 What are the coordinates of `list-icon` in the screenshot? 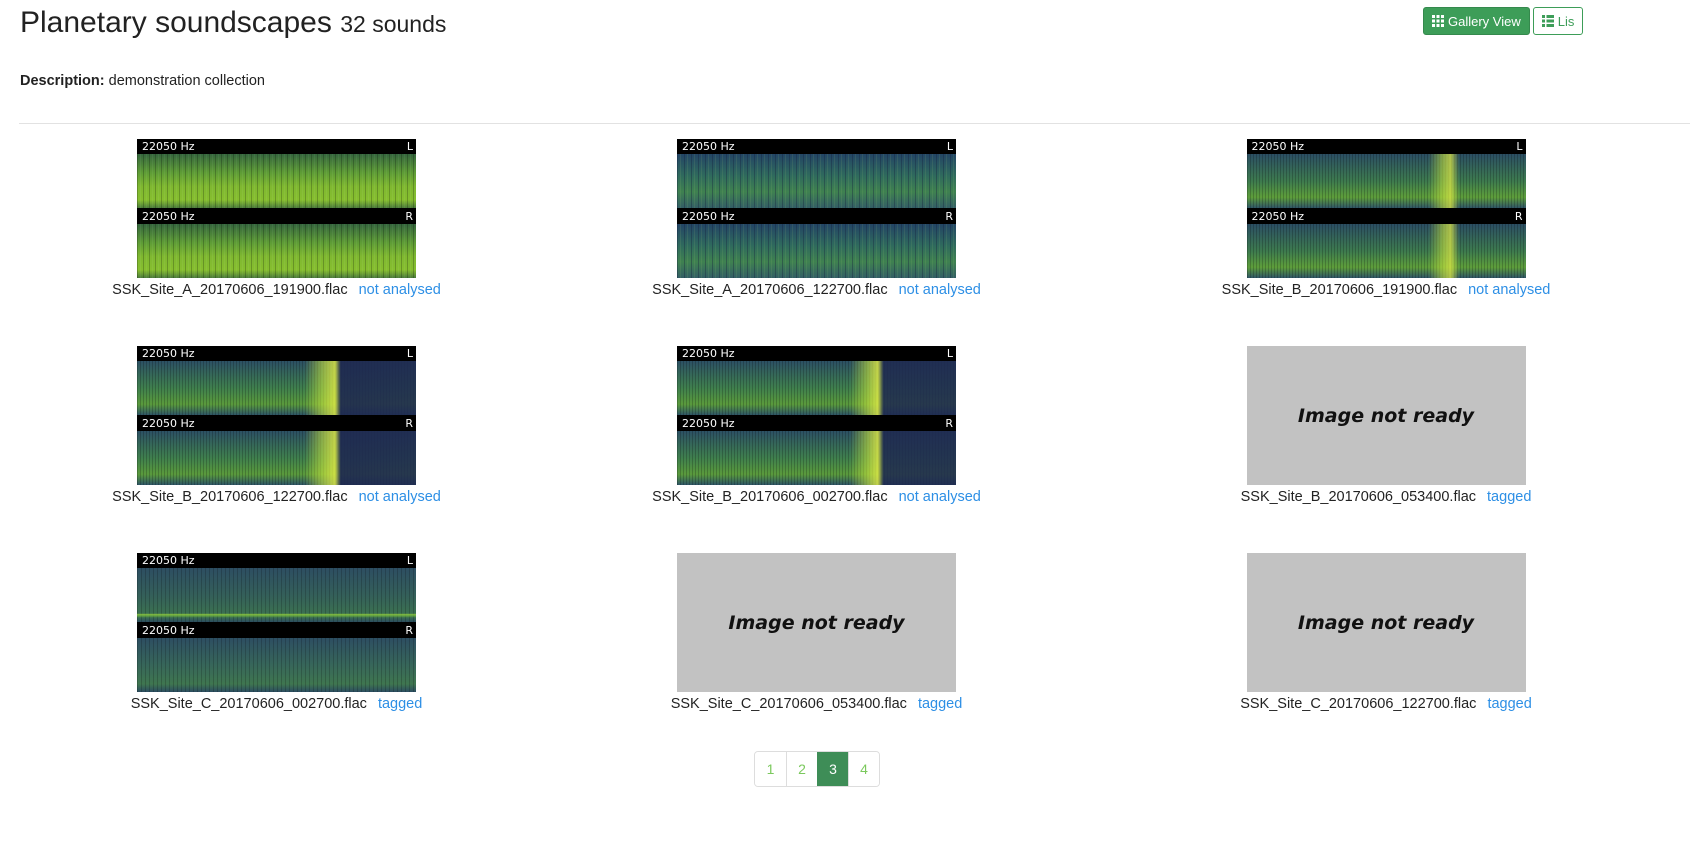 It's located at (1547, 21).